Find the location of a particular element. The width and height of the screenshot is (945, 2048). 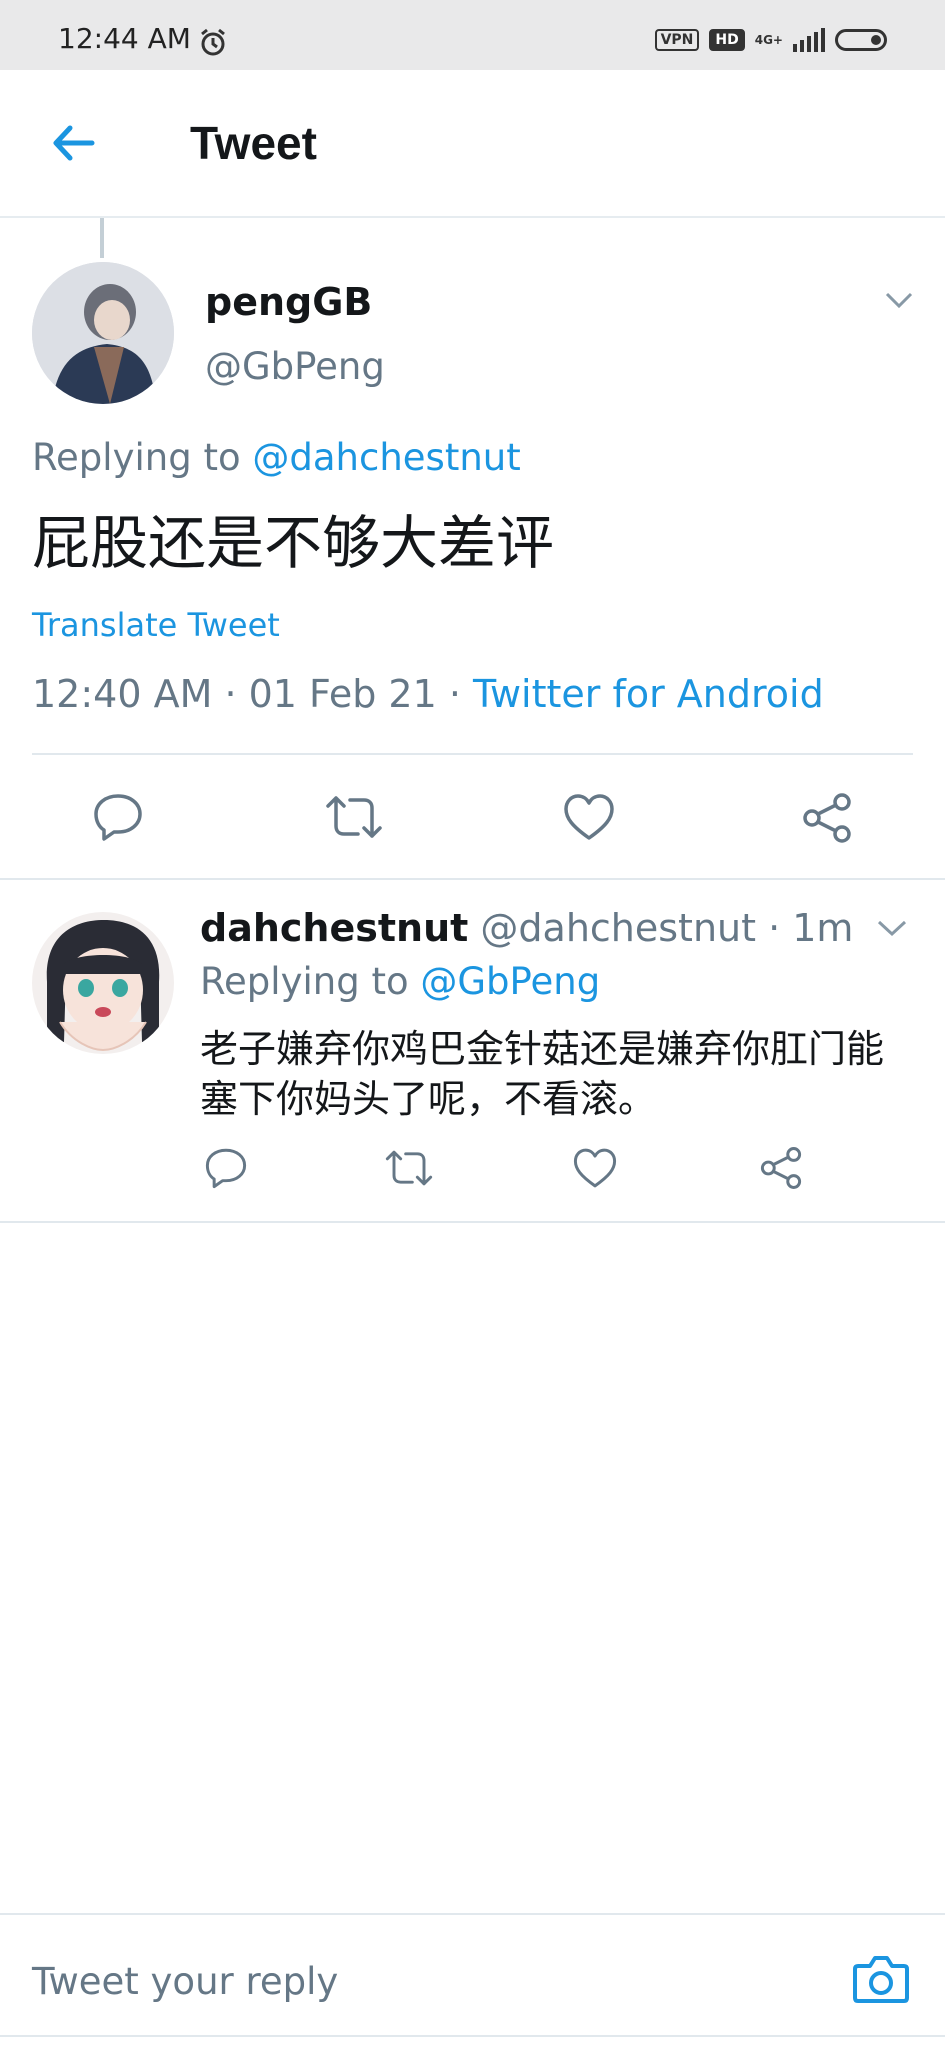

status-time: 12:44 AM is located at coordinates (124, 38).